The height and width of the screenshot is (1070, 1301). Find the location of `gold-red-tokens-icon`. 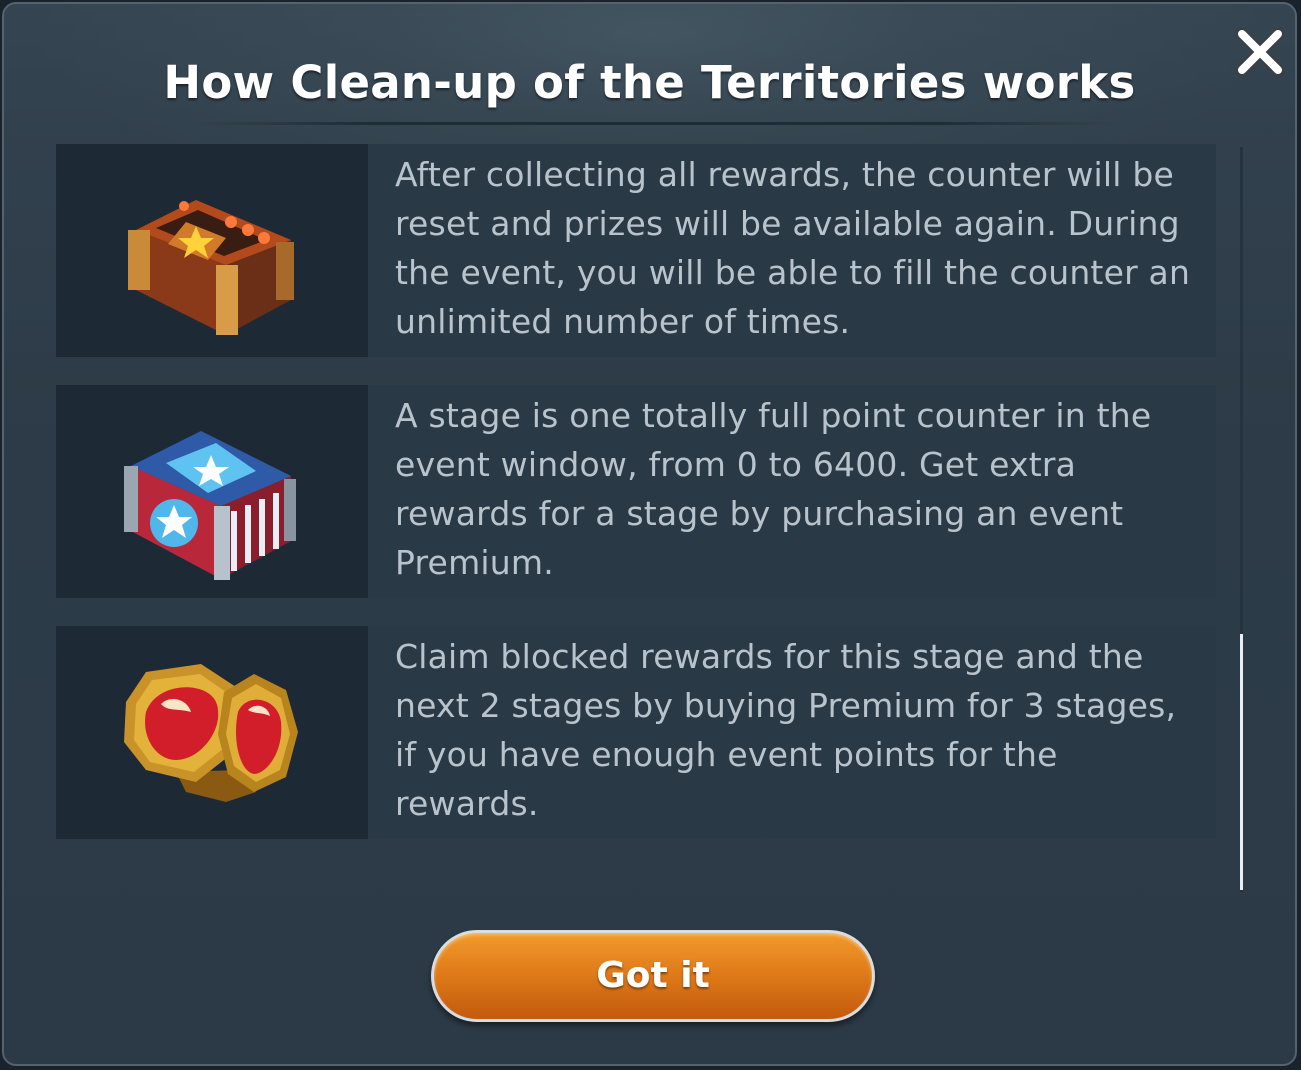

gold-red-tokens-icon is located at coordinates (211, 733).